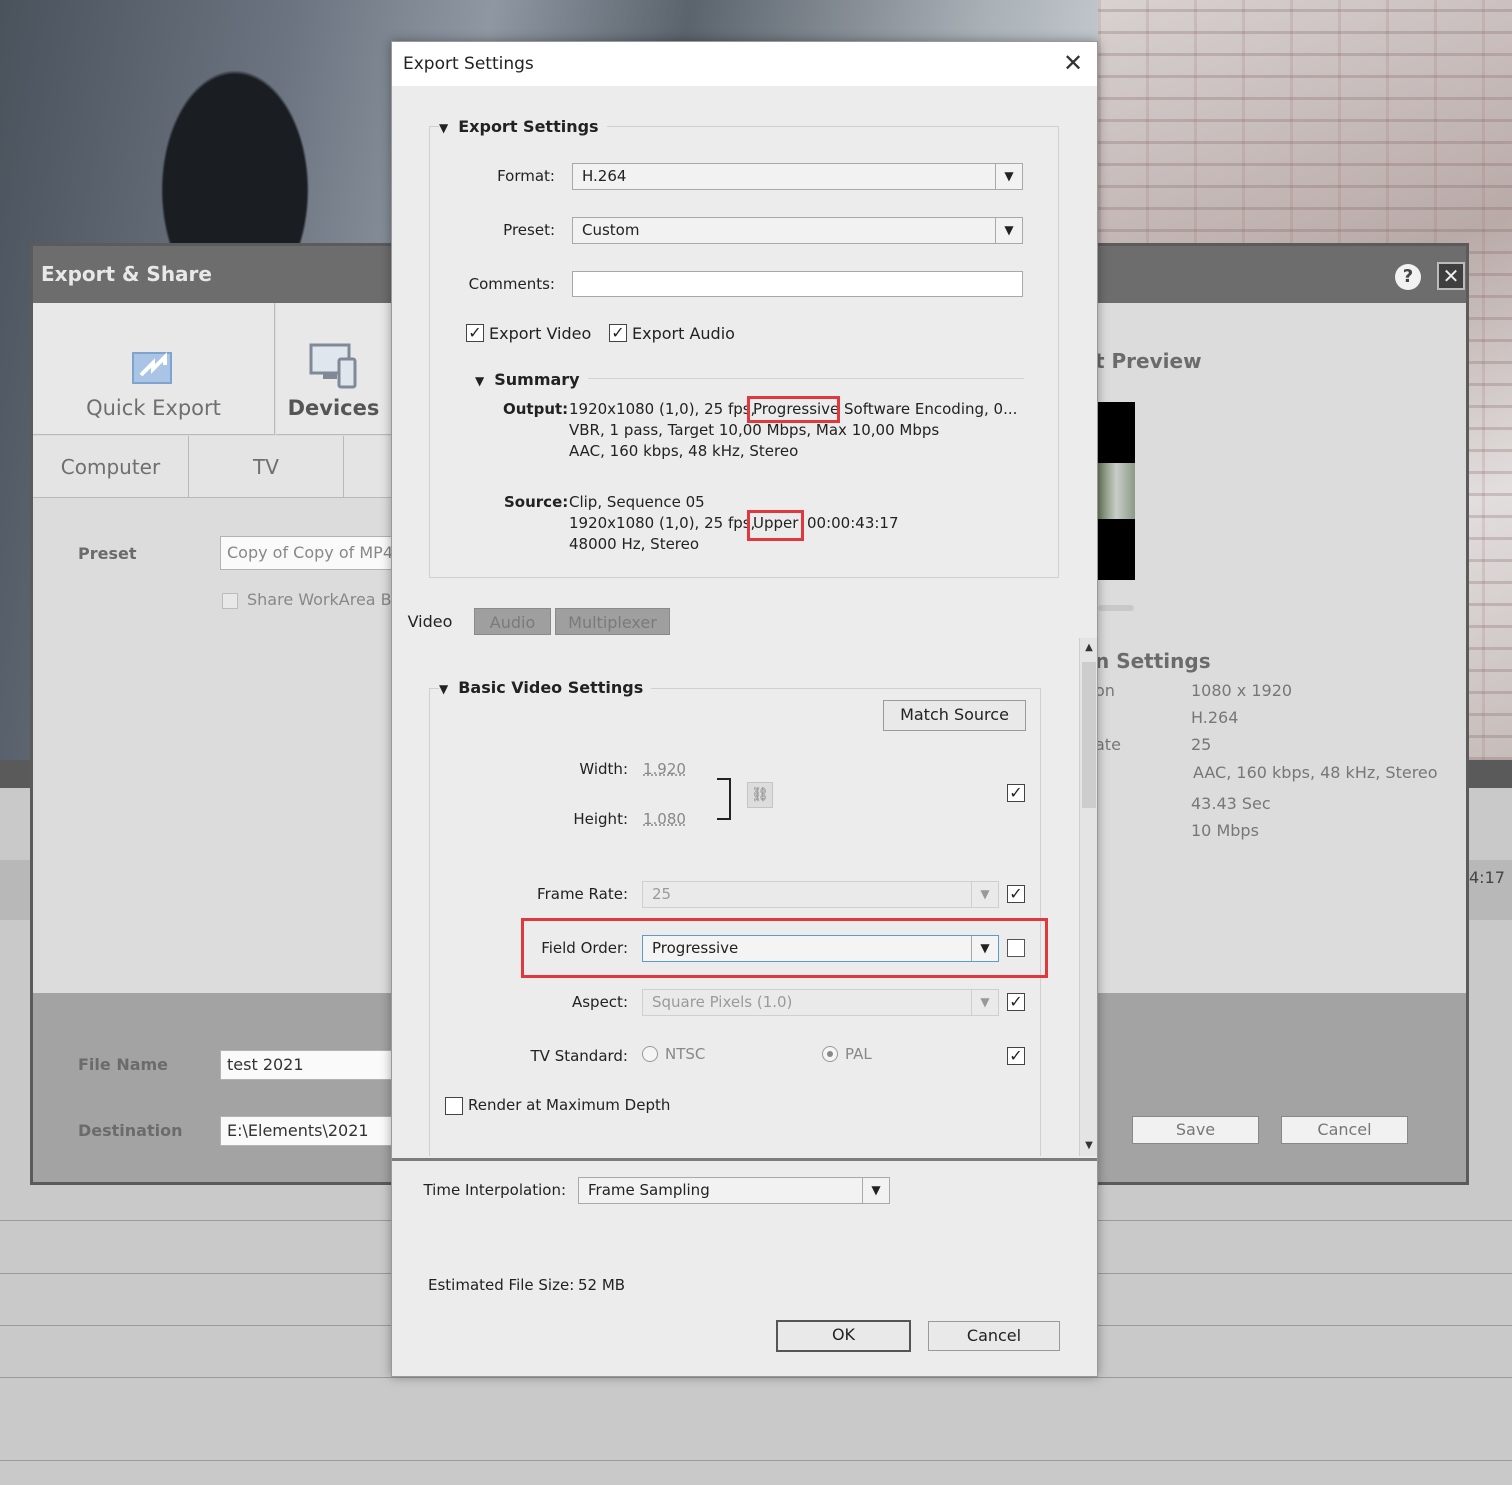 The image size is (1512, 1485). What do you see at coordinates (760, 795) in the screenshot?
I see `link-icon: ⛓` at bounding box center [760, 795].